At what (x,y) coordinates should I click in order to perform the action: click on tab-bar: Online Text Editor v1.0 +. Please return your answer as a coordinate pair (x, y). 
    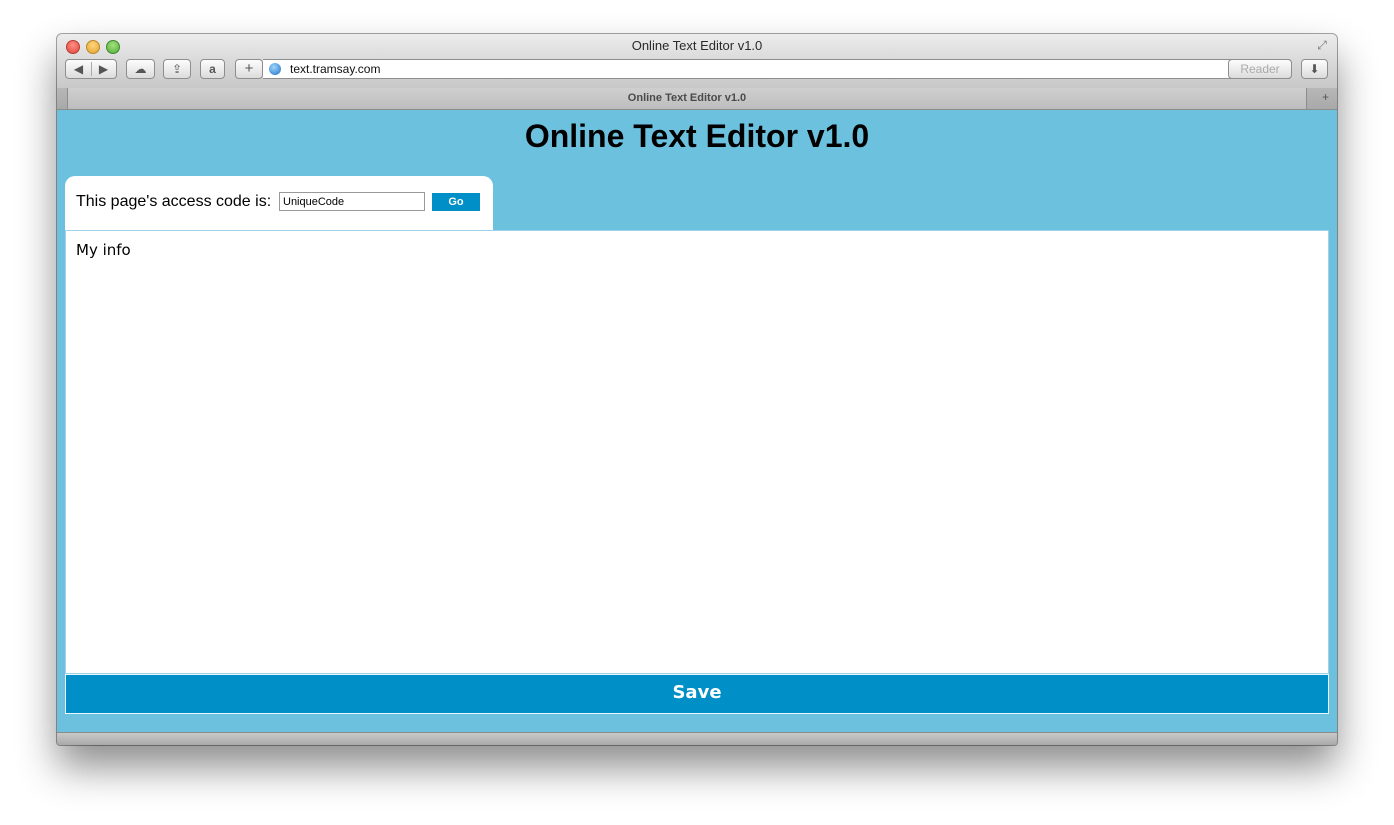
    Looking at the image, I should click on (697, 99).